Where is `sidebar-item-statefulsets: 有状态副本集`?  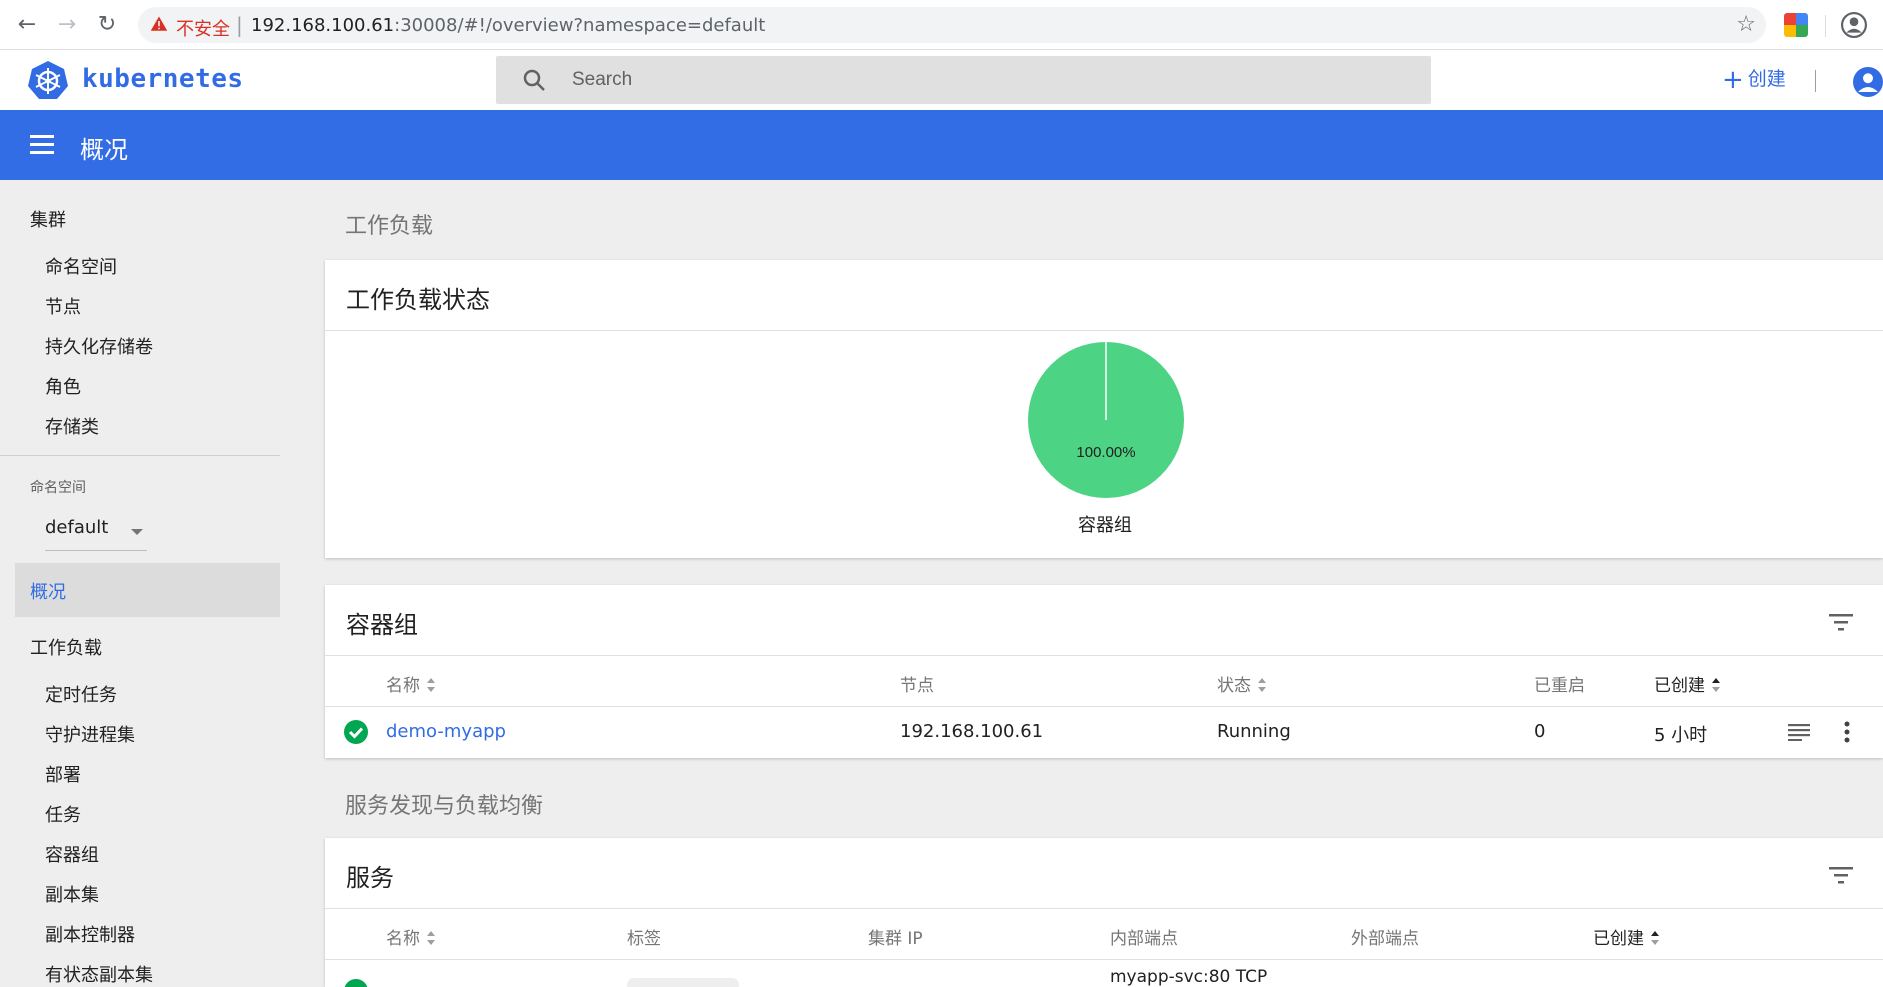
sidebar-item-statefulsets: 有状态副本集 is located at coordinates (99, 974).